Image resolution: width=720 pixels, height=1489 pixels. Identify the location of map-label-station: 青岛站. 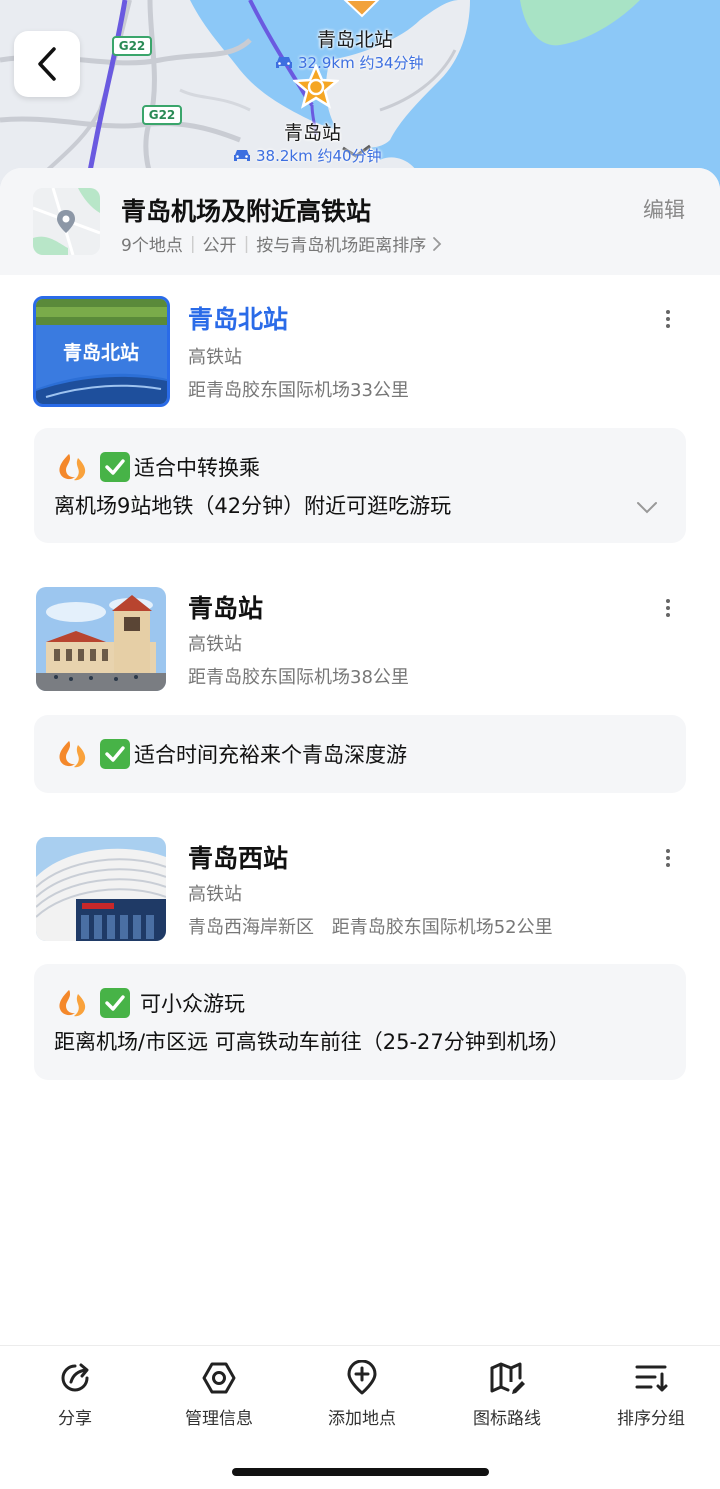
(312, 131).